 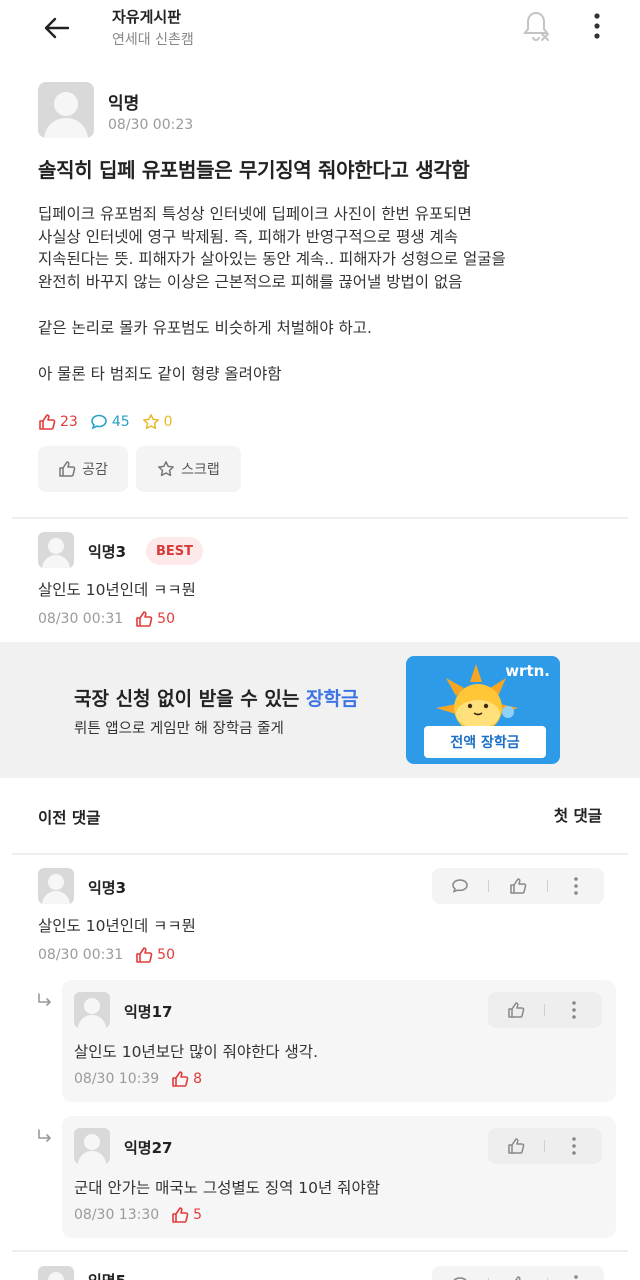 What do you see at coordinates (120, 422) in the screenshot?
I see `comment-count-value: 45` at bounding box center [120, 422].